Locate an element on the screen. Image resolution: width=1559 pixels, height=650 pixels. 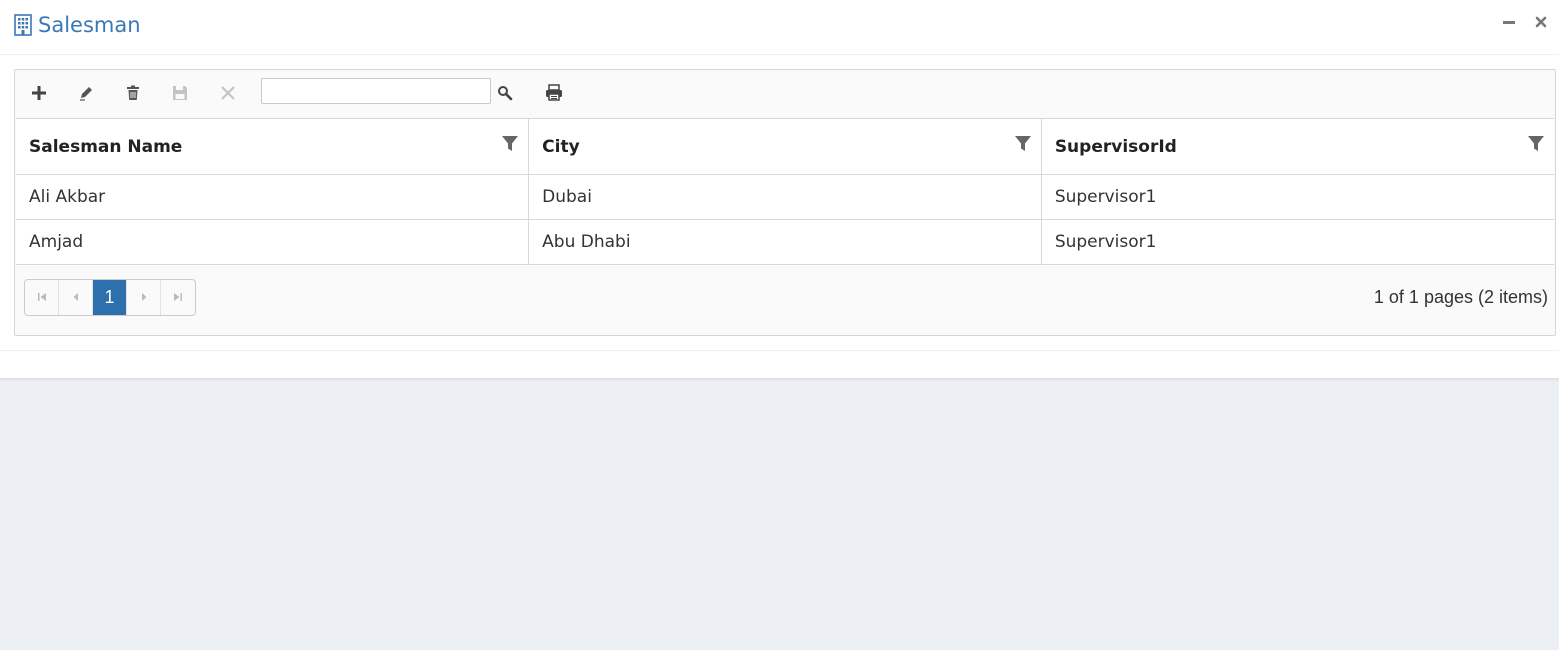
minimize-button is located at coordinates (1509, 24).